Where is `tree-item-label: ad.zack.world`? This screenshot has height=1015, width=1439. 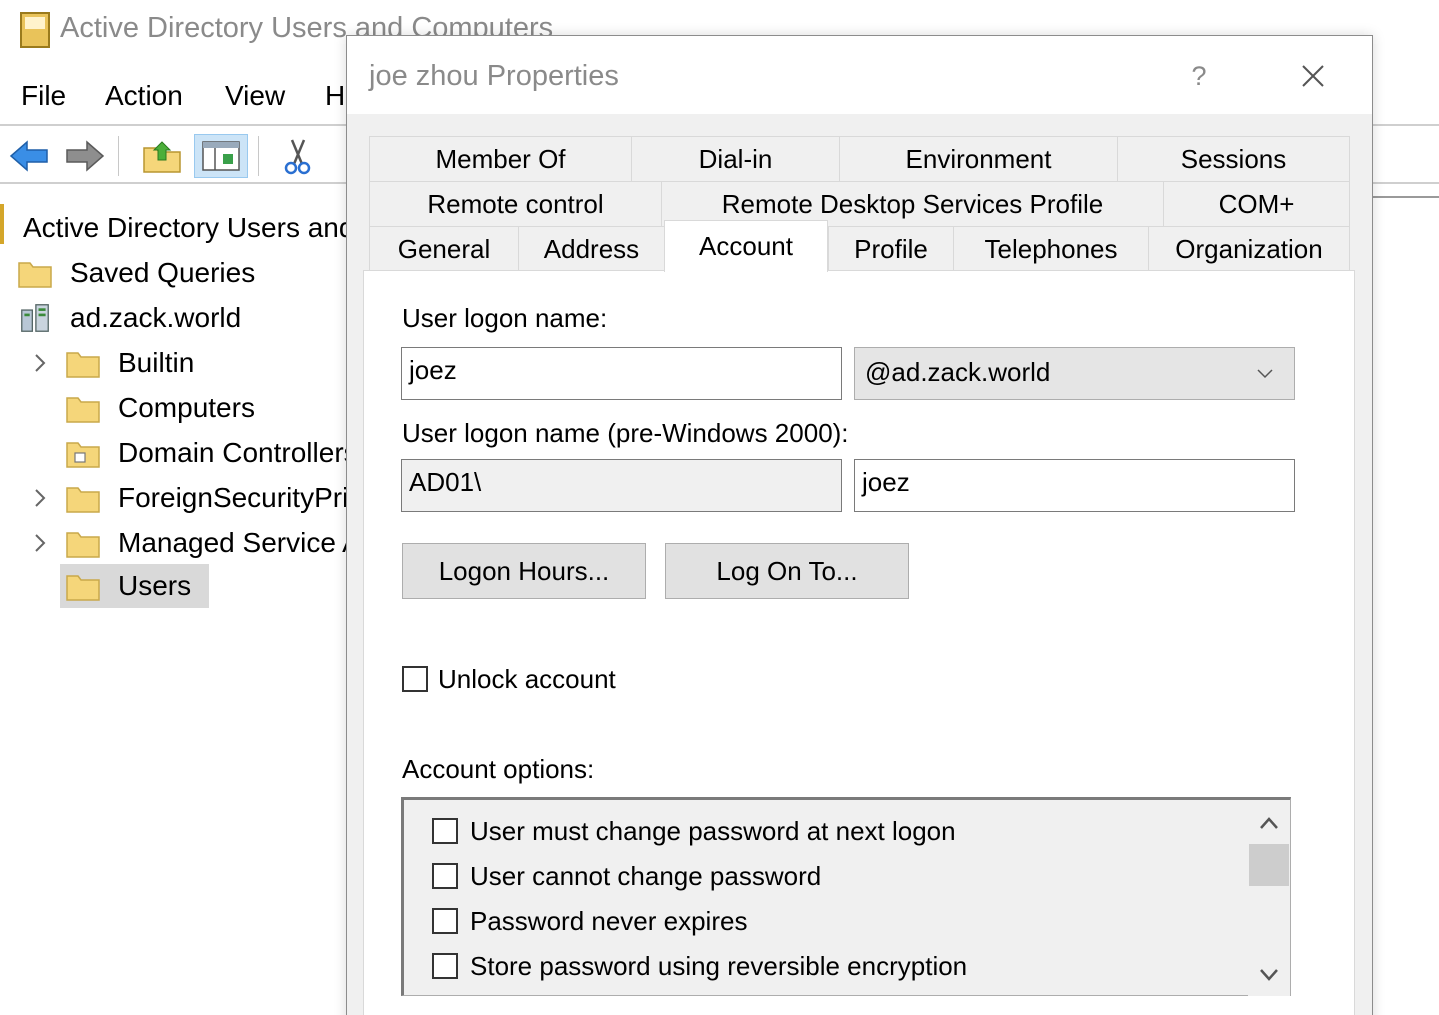 tree-item-label: ad.zack.world is located at coordinates (156, 317).